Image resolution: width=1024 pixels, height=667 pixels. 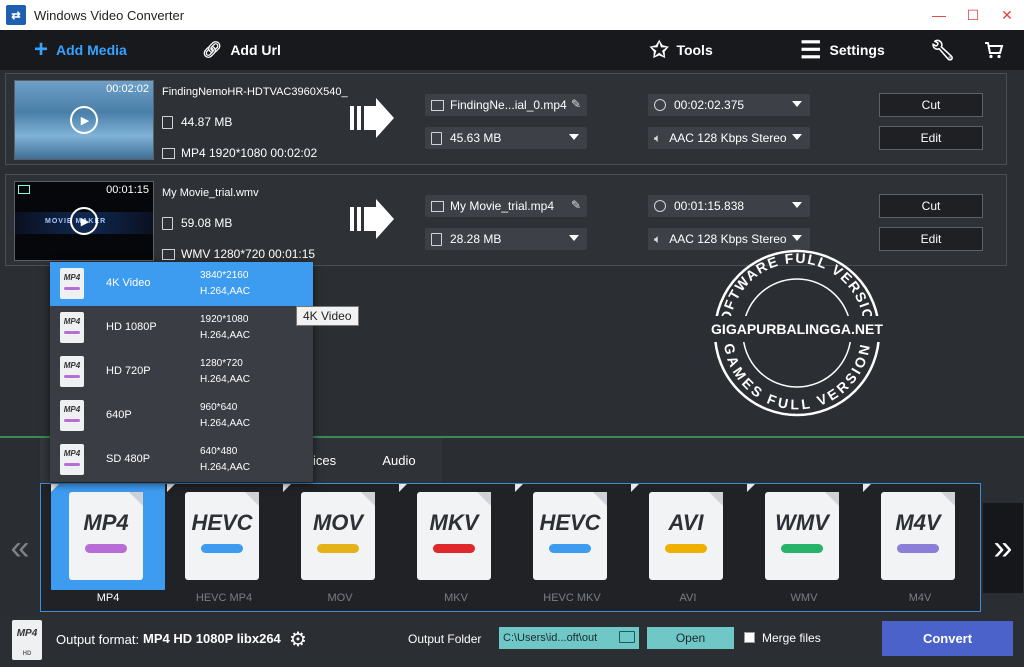 I want to click on format-label: WMV, so click(x=804, y=598).